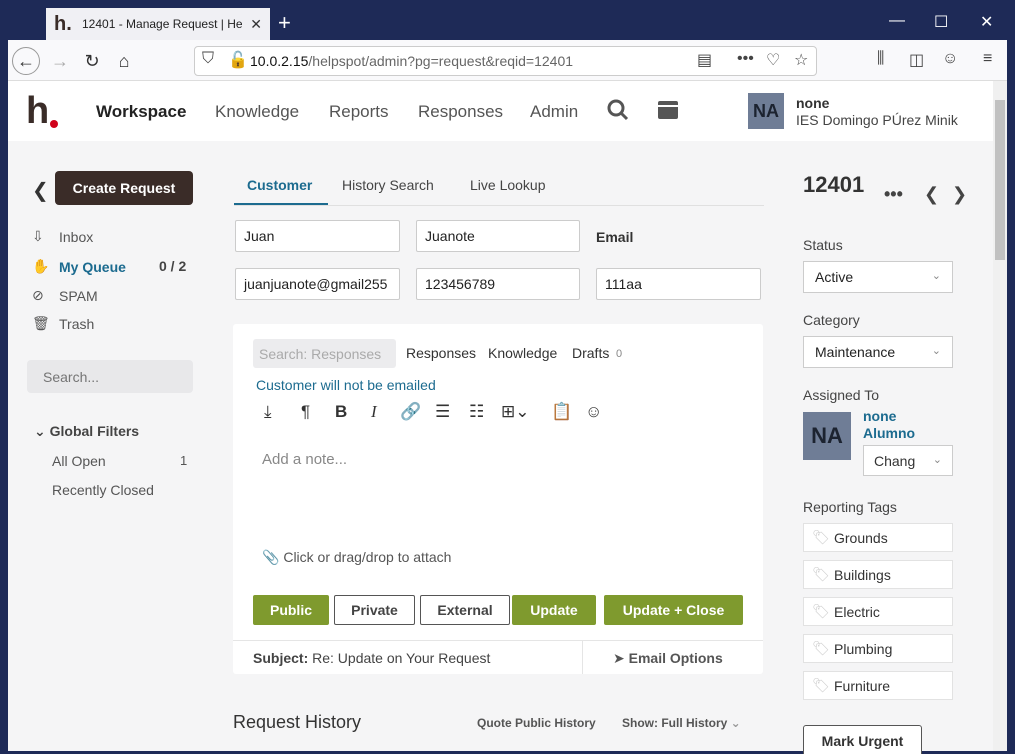  What do you see at coordinates (936, 351) in the screenshot?
I see `chevron-down-icon: ⌄` at bounding box center [936, 351].